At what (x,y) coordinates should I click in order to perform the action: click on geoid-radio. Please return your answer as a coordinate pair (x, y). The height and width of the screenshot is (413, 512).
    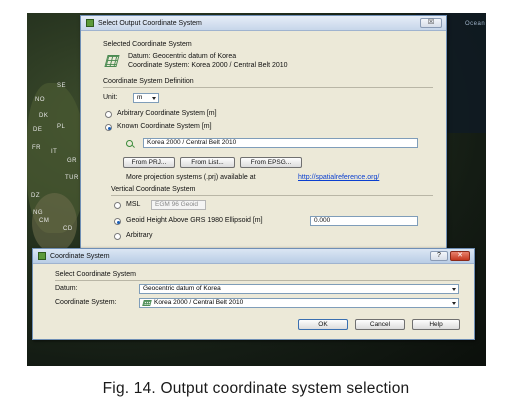
    Looking at the image, I should click on (117, 221).